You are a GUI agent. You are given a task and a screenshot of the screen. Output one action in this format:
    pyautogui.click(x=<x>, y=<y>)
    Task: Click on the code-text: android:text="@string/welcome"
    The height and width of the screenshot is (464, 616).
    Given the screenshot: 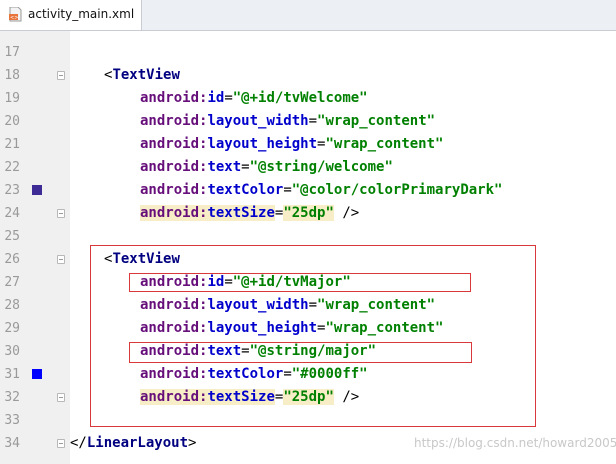 What is the action you would take?
    pyautogui.click(x=266, y=167)
    